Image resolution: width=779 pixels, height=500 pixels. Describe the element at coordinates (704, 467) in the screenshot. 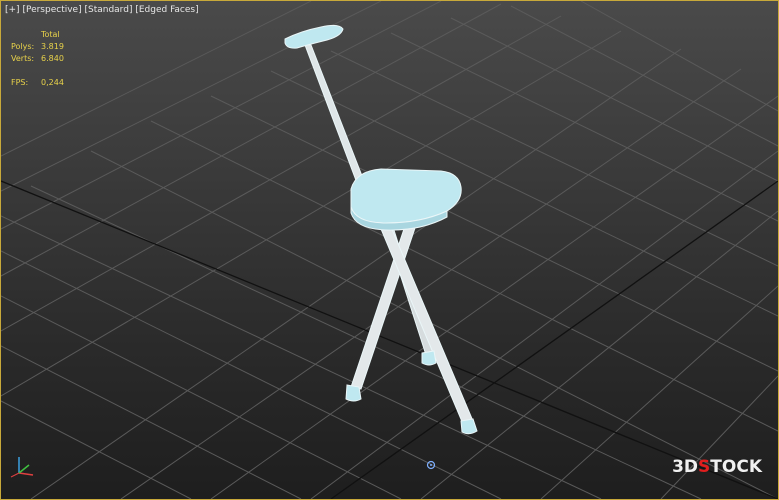

I see `watermark-accent: S` at that location.